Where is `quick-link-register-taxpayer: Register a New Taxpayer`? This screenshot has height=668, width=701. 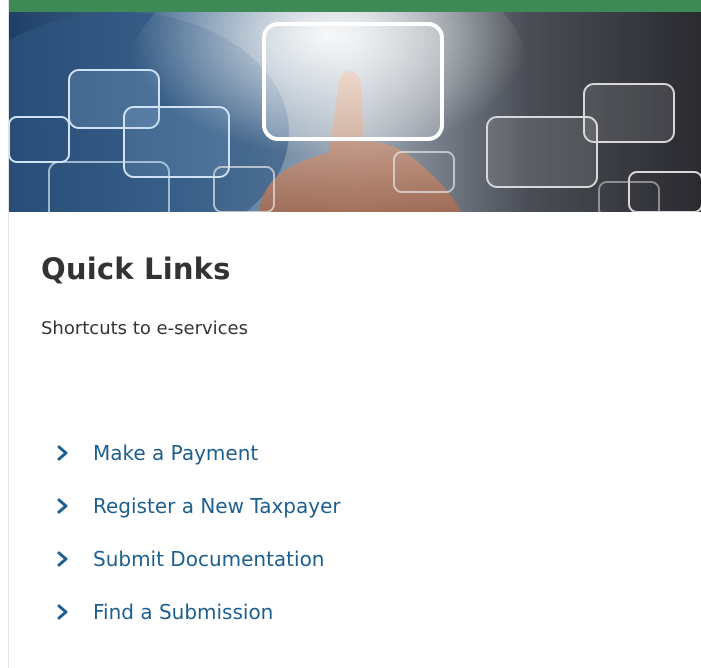 quick-link-register-taxpayer: Register a New Taxpayer is located at coordinates (197, 515).